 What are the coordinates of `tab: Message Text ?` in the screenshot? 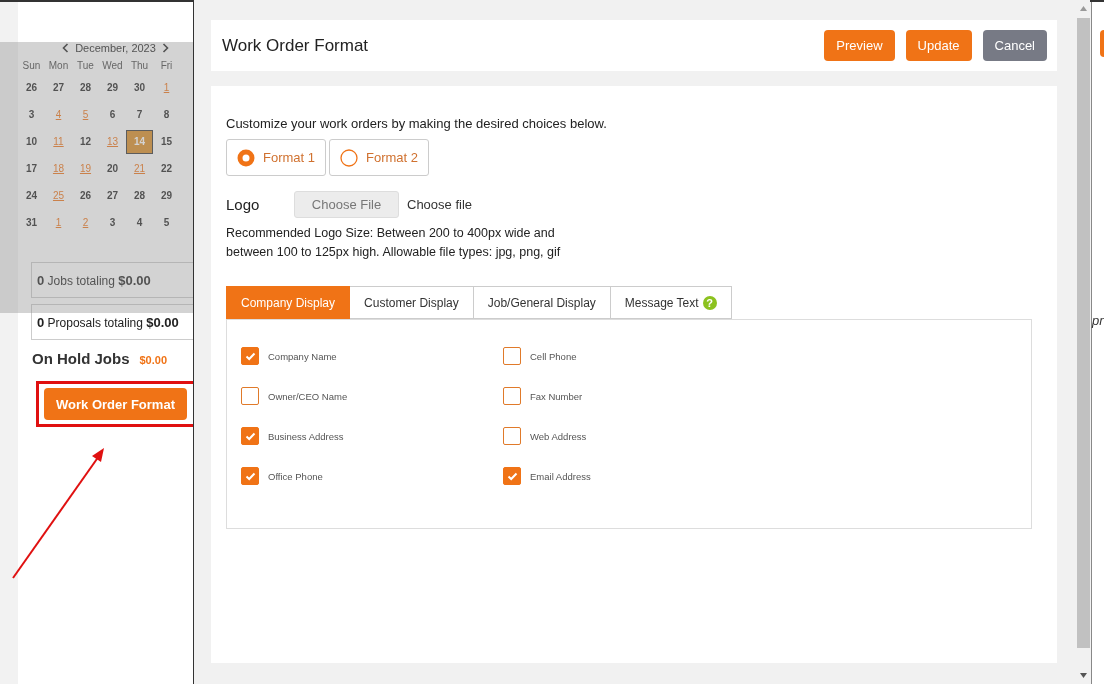 It's located at (671, 302).